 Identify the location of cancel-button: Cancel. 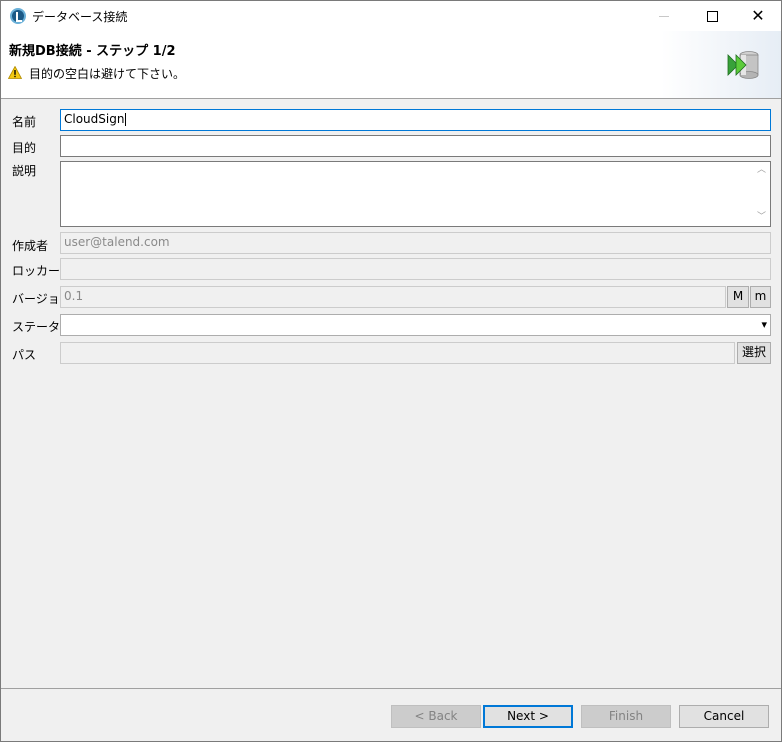
(724, 716).